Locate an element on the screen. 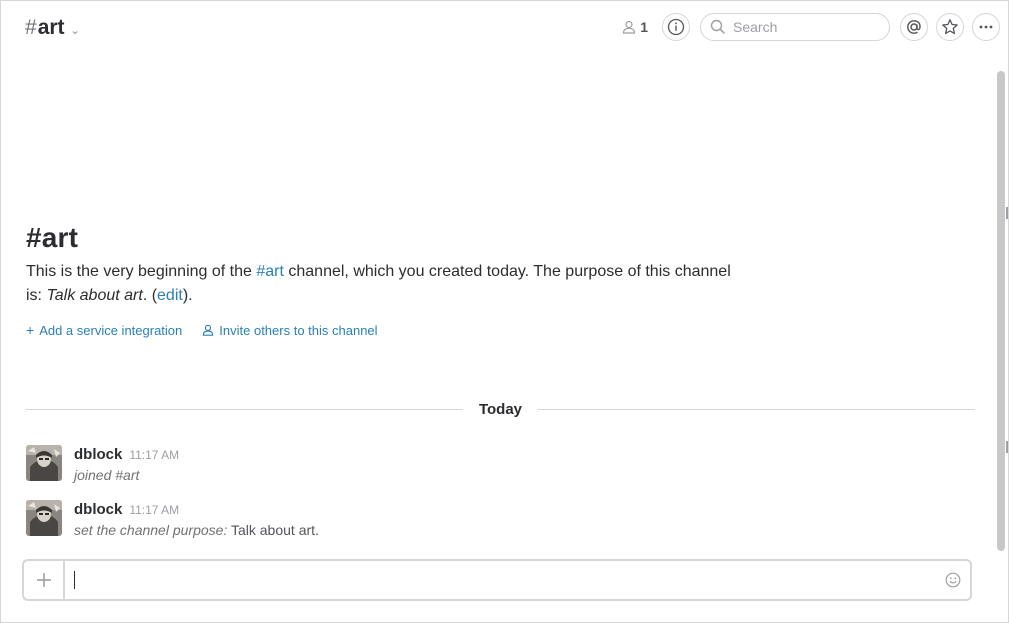  mentions-button is located at coordinates (914, 27).